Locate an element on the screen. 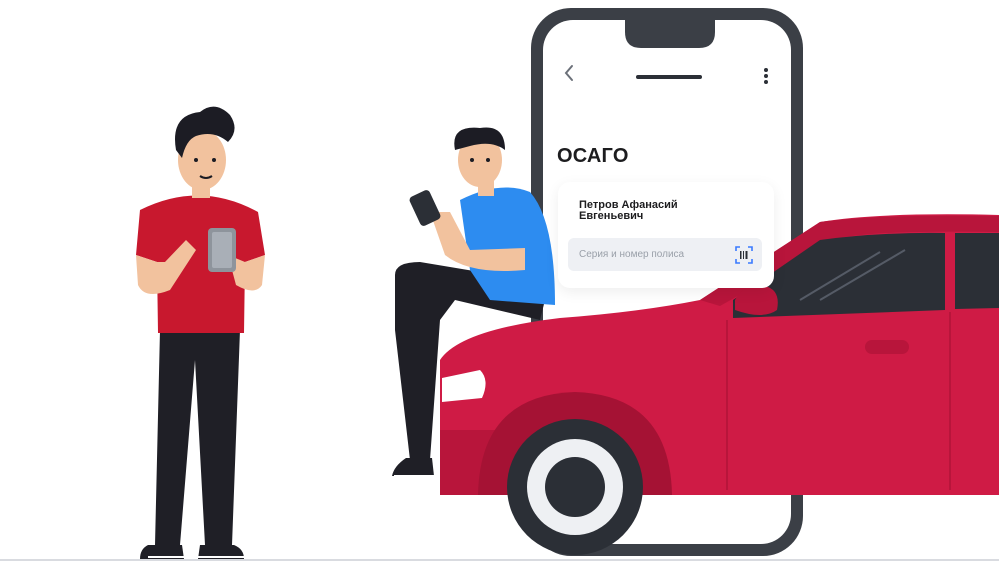 This screenshot has height=579, width=999. drag-handle is located at coordinates (669, 77).